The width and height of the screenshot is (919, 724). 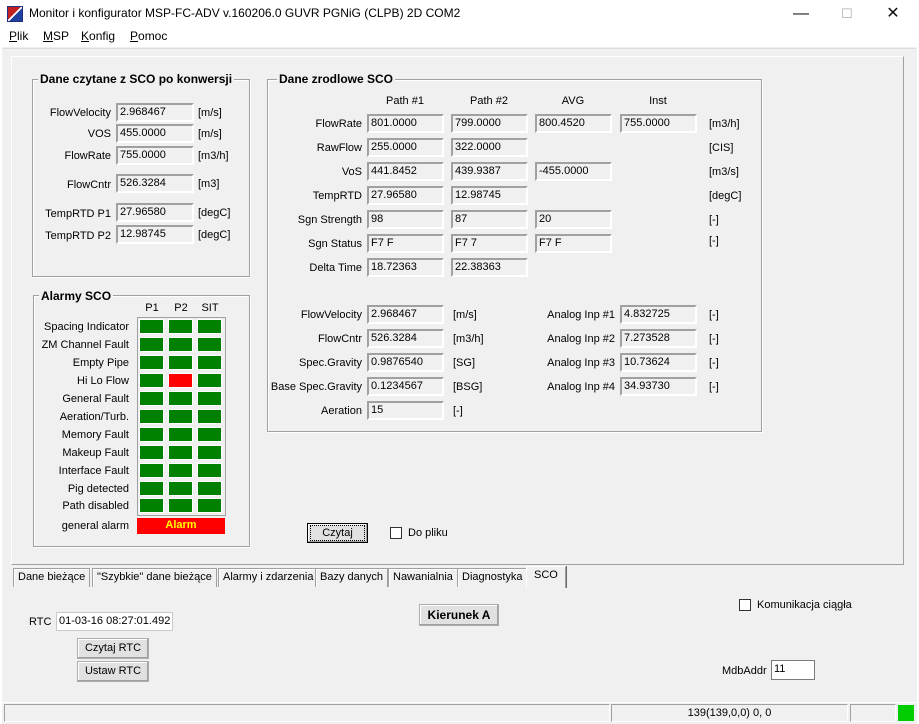 What do you see at coordinates (95, 453) in the screenshot?
I see `alarm-label: Makeup Fault` at bounding box center [95, 453].